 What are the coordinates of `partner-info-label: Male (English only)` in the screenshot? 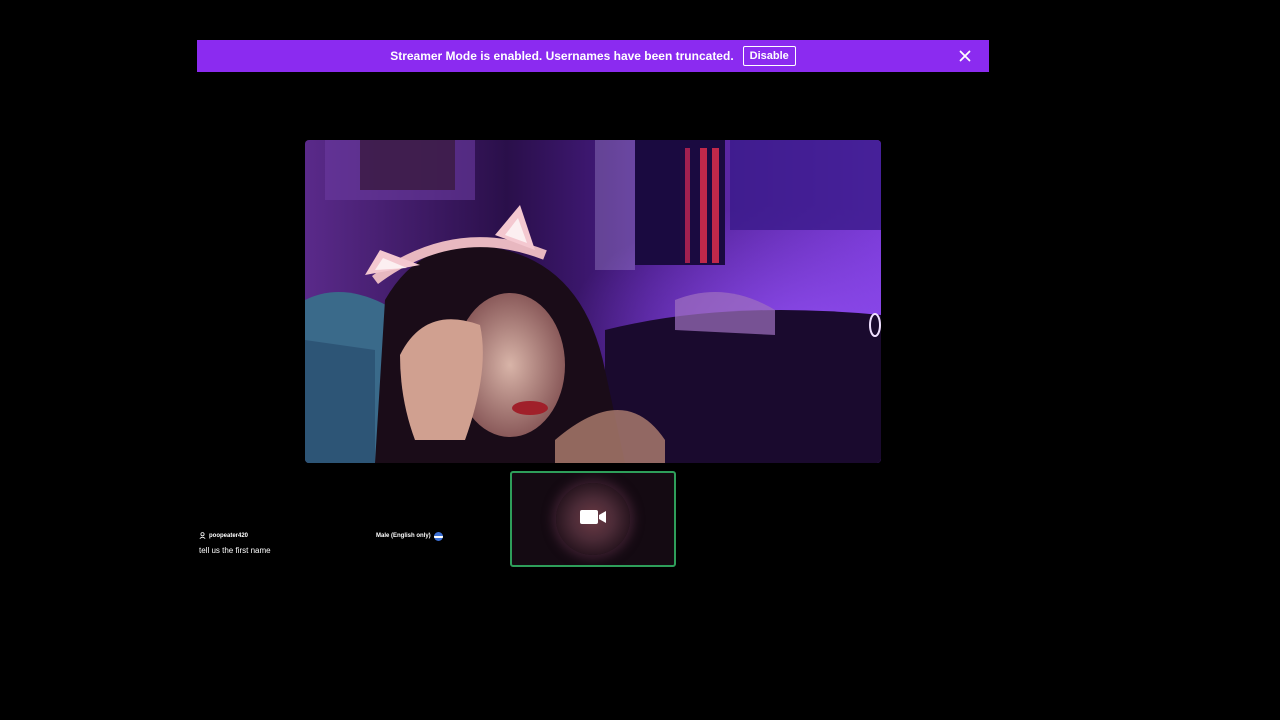 It's located at (403, 536).